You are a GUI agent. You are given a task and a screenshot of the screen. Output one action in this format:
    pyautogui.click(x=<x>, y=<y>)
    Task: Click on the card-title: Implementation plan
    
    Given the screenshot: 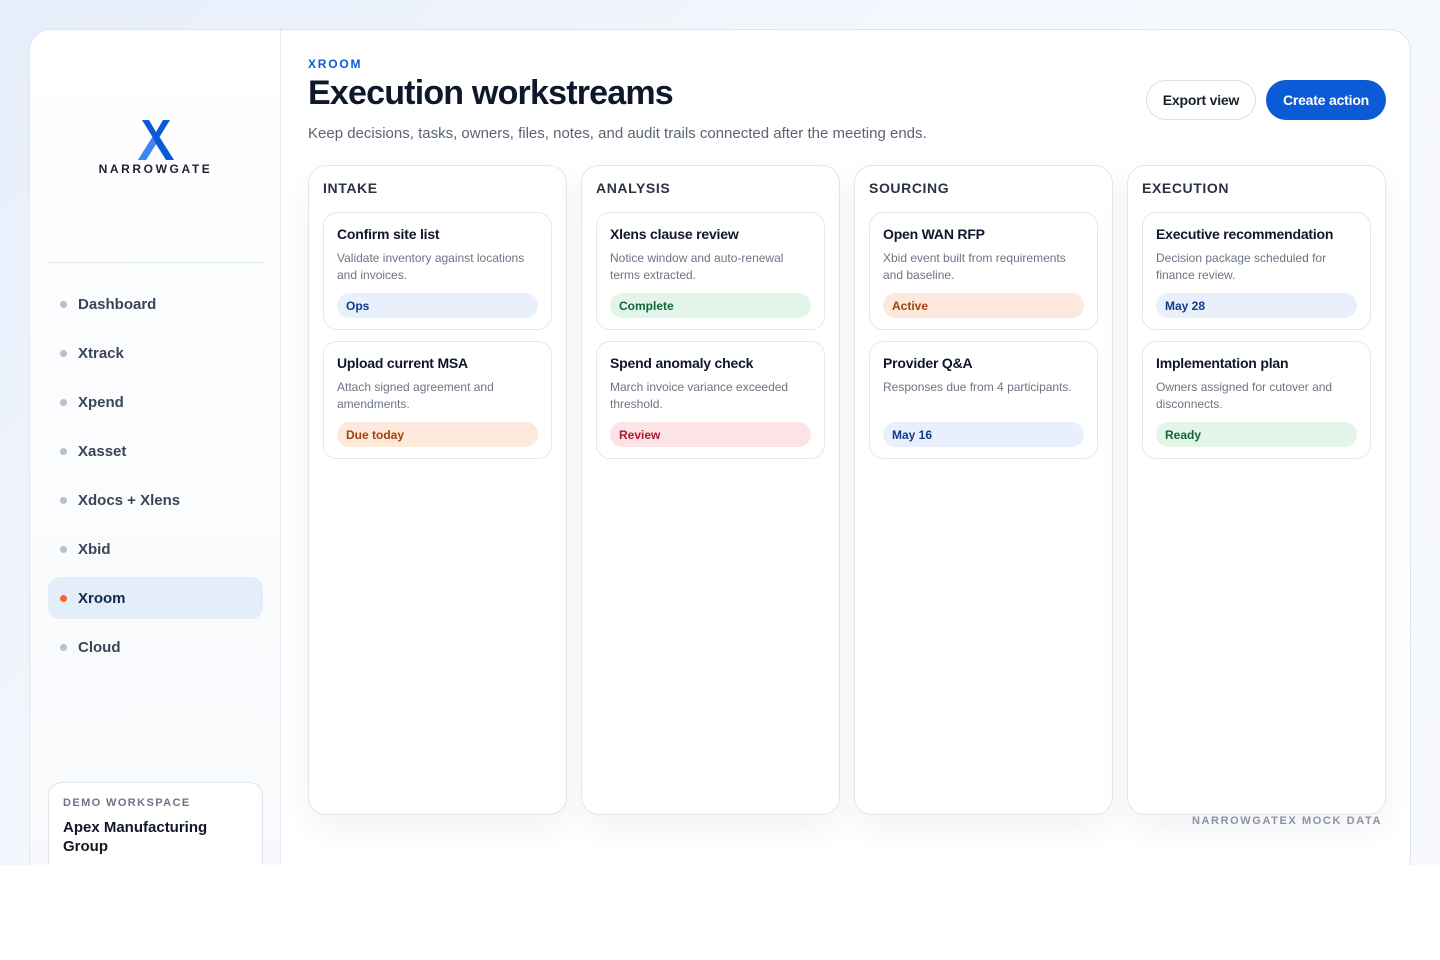 What is the action you would take?
    pyautogui.click(x=1222, y=363)
    